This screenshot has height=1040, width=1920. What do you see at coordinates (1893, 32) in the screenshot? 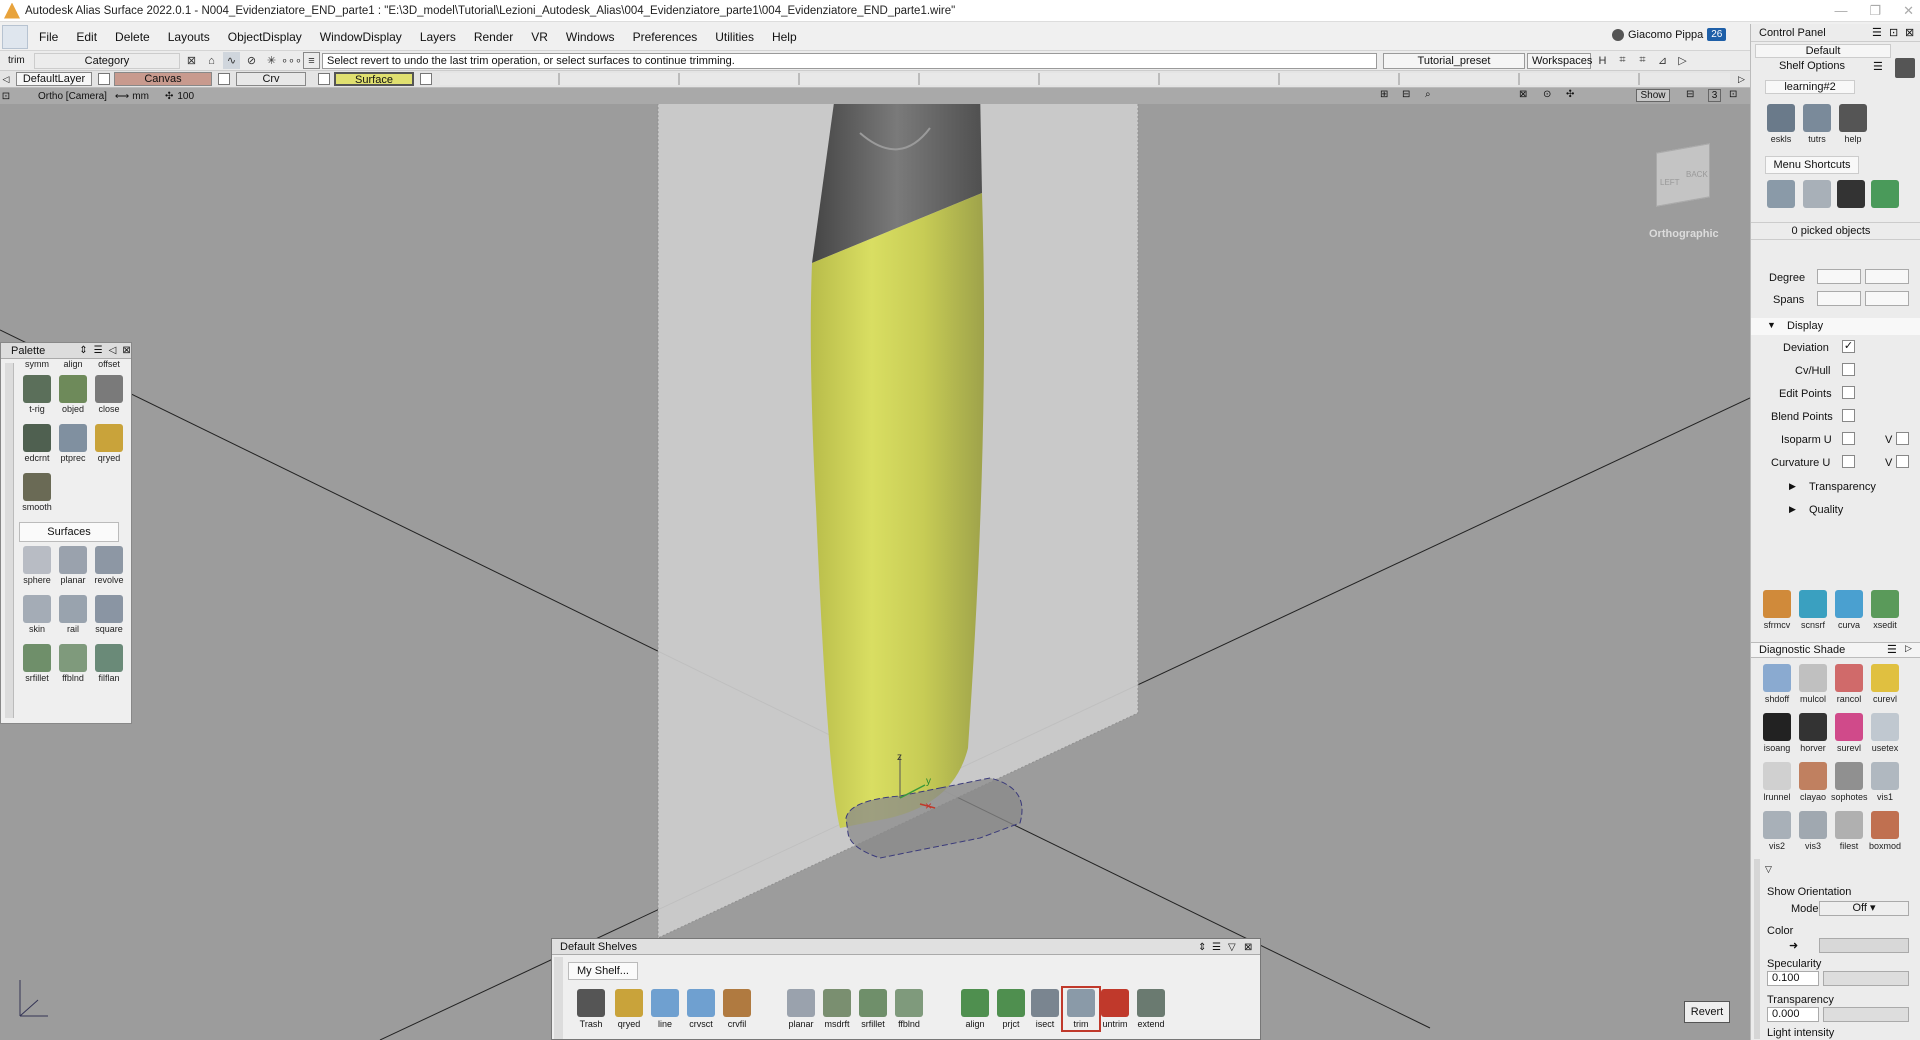
I see `cp-expand-icon: ⊡` at bounding box center [1893, 32].